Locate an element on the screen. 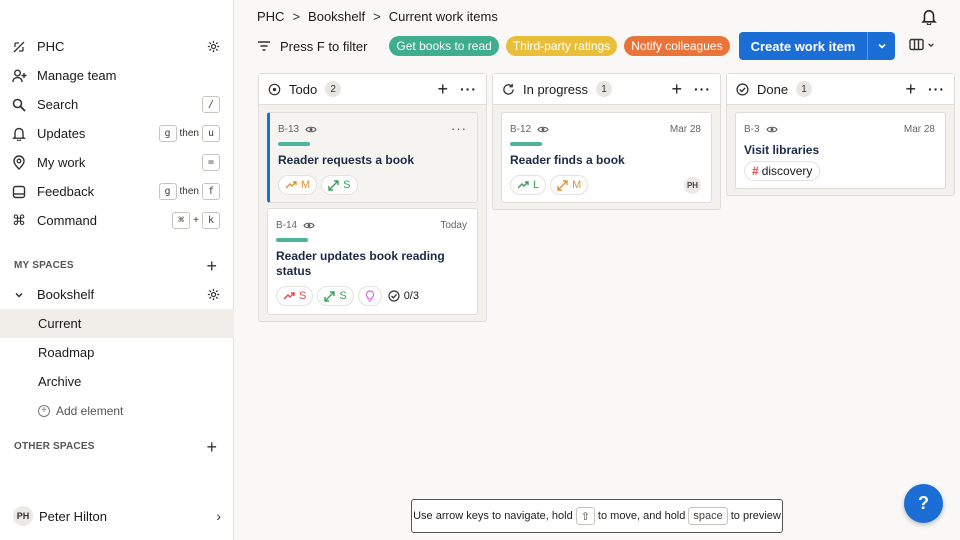 The image size is (960, 540). column-count: 2 is located at coordinates (333, 89).